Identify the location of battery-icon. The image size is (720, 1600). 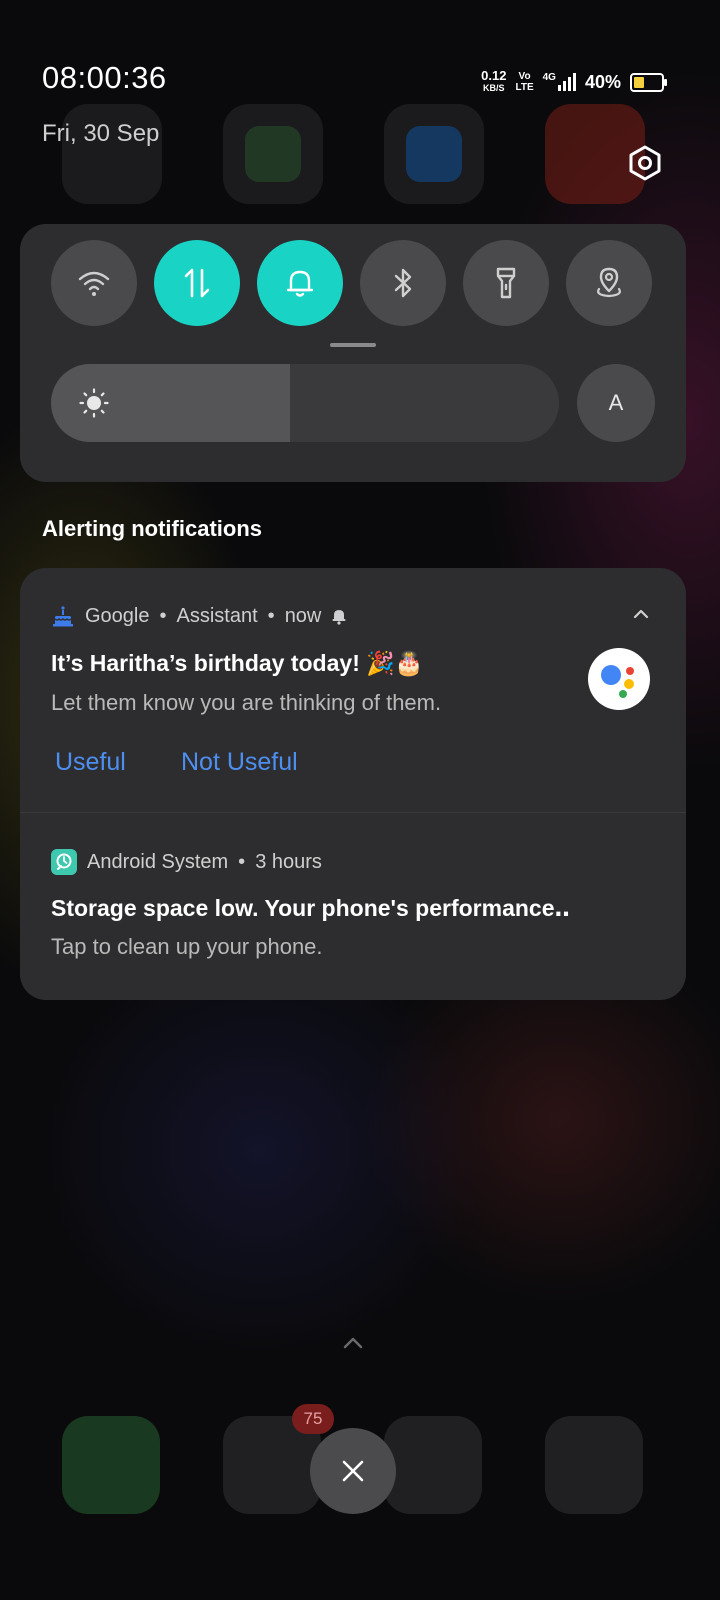
(648, 82).